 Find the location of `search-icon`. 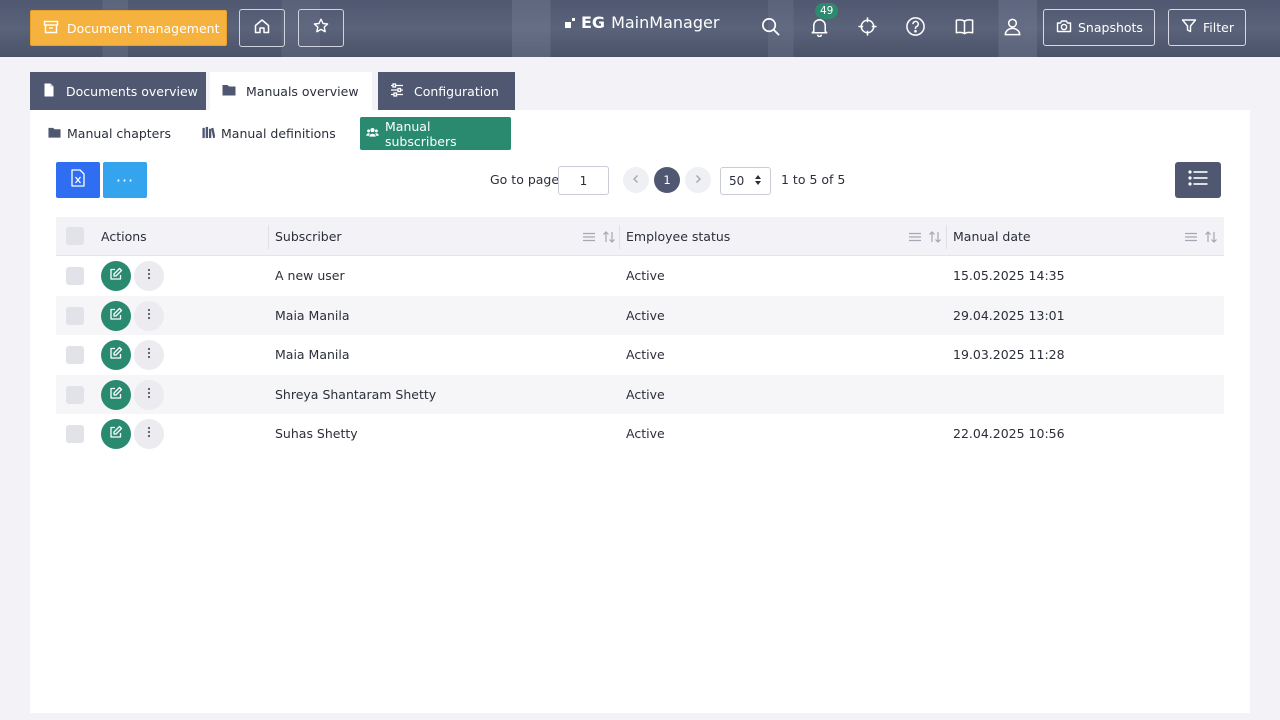

search-icon is located at coordinates (770, 28).